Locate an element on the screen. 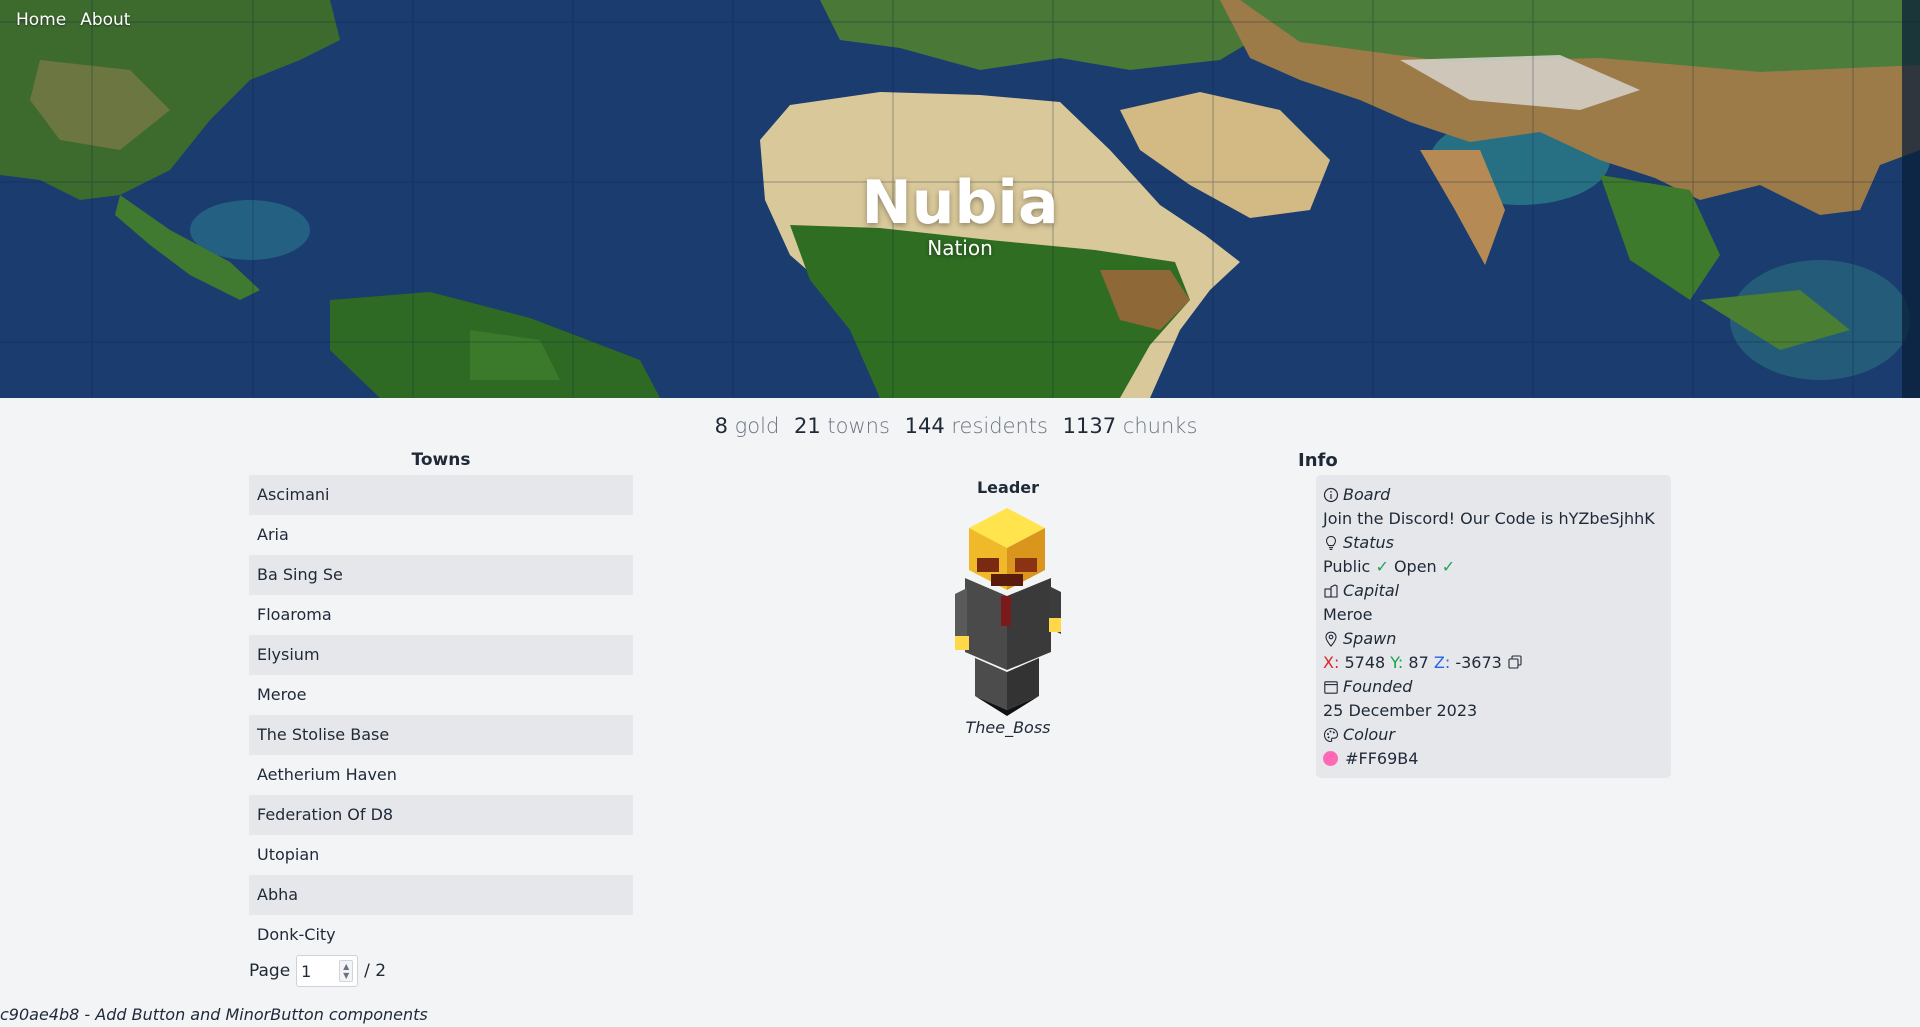  colour-value-row: #FF69B4 is located at coordinates (1493, 759).